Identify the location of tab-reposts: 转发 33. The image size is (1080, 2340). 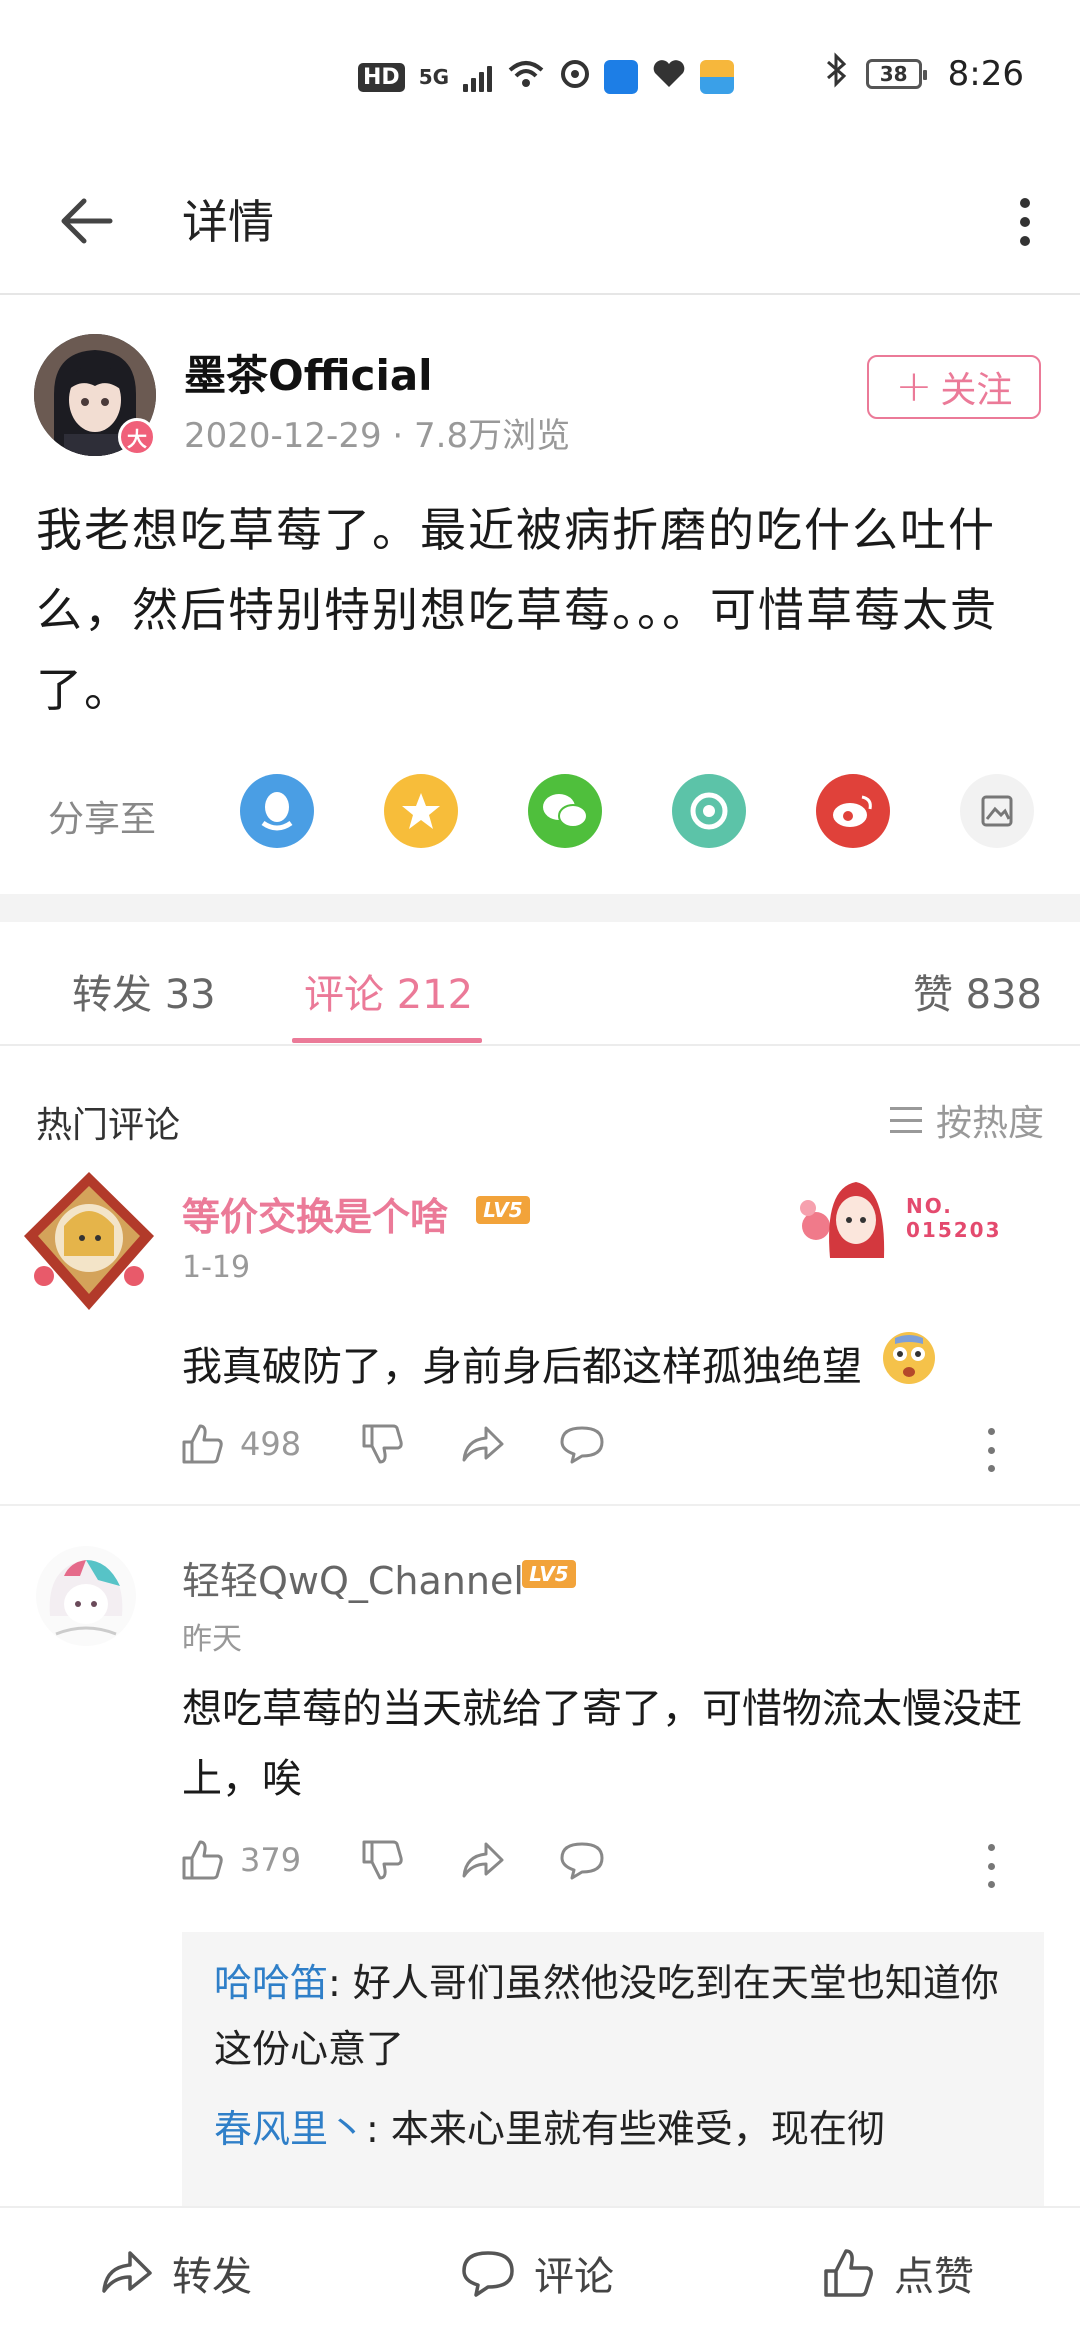
(144, 991).